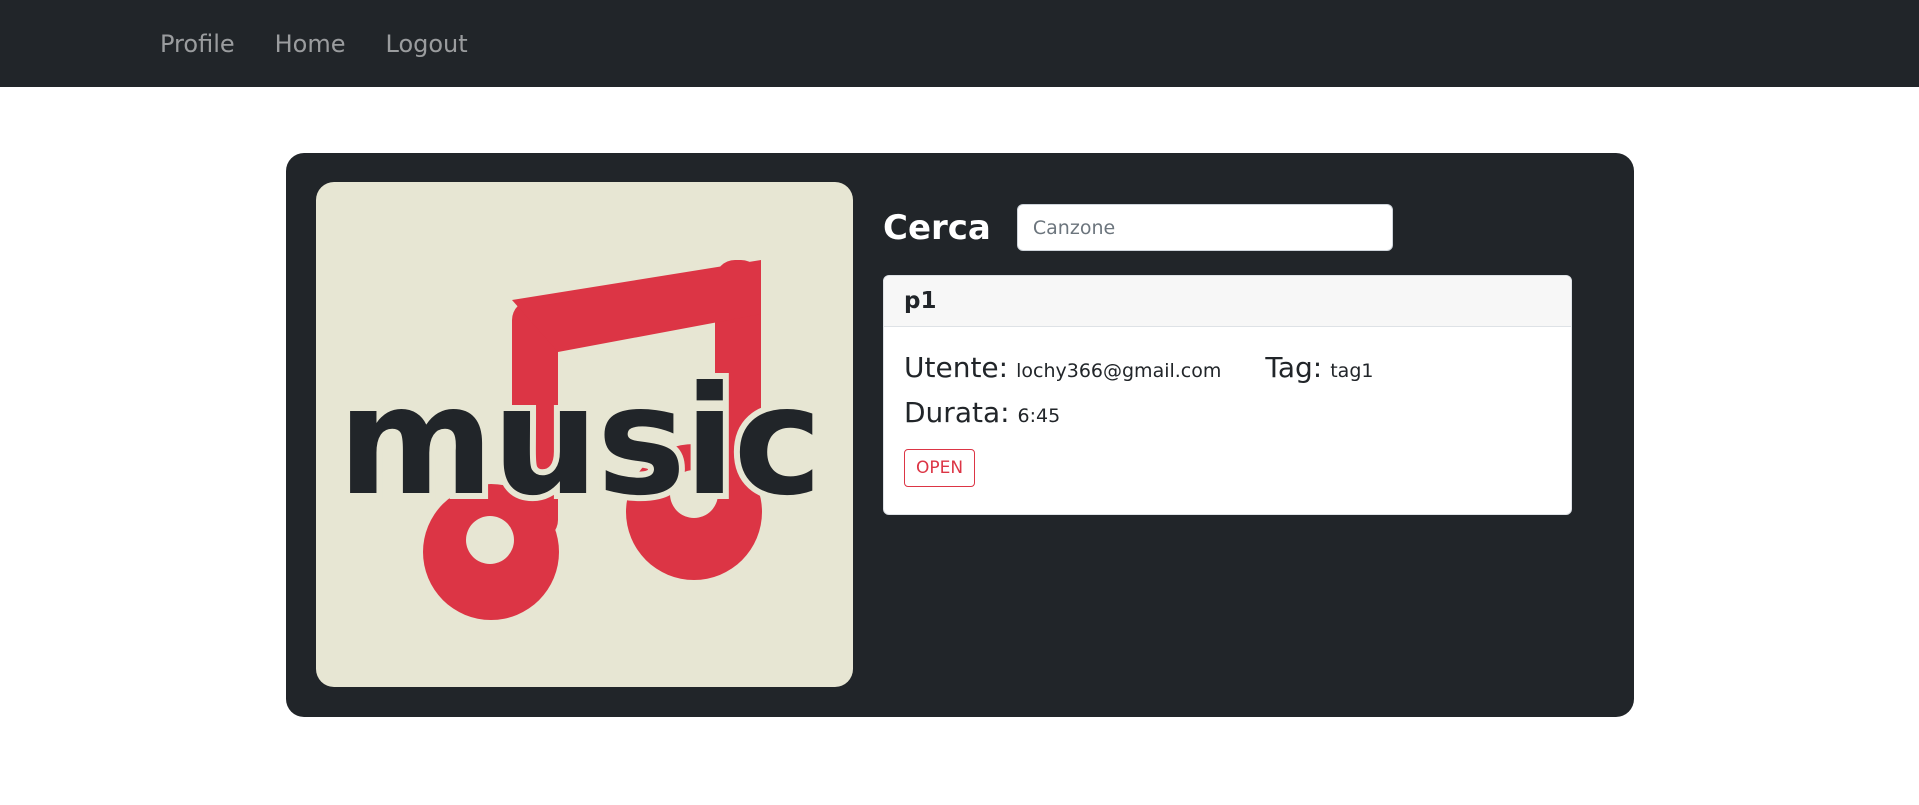 This screenshot has height=805, width=1919. I want to click on music-logo-text: music, so click(579, 442).